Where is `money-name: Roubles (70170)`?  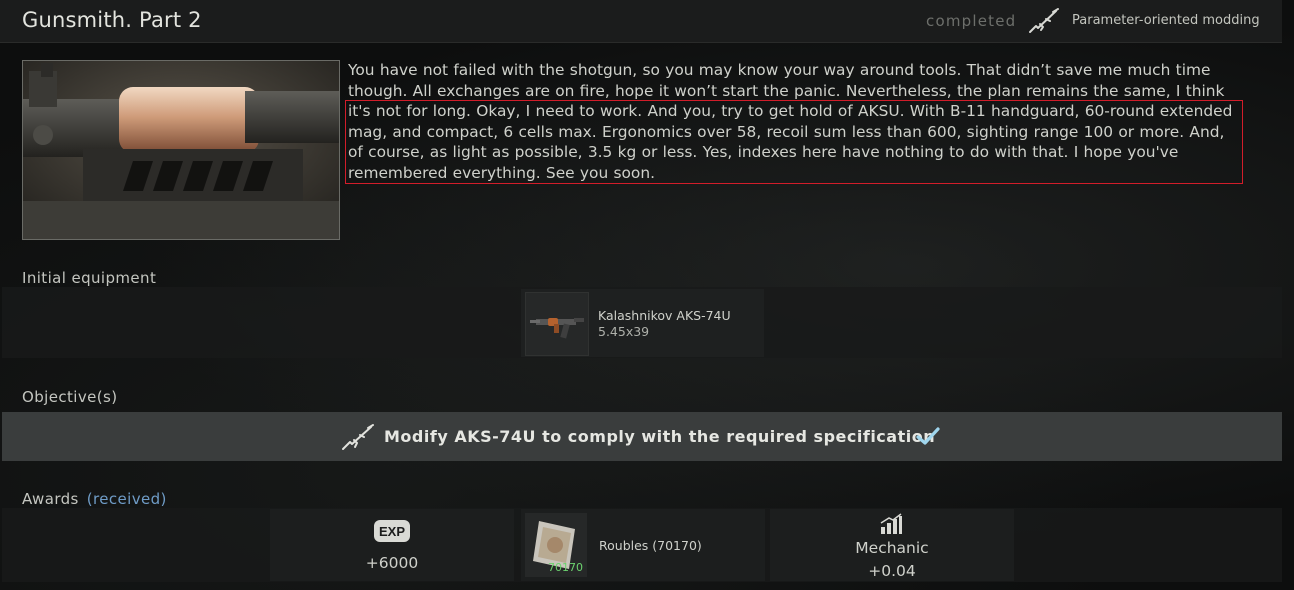
money-name: Roubles (70170) is located at coordinates (650, 545).